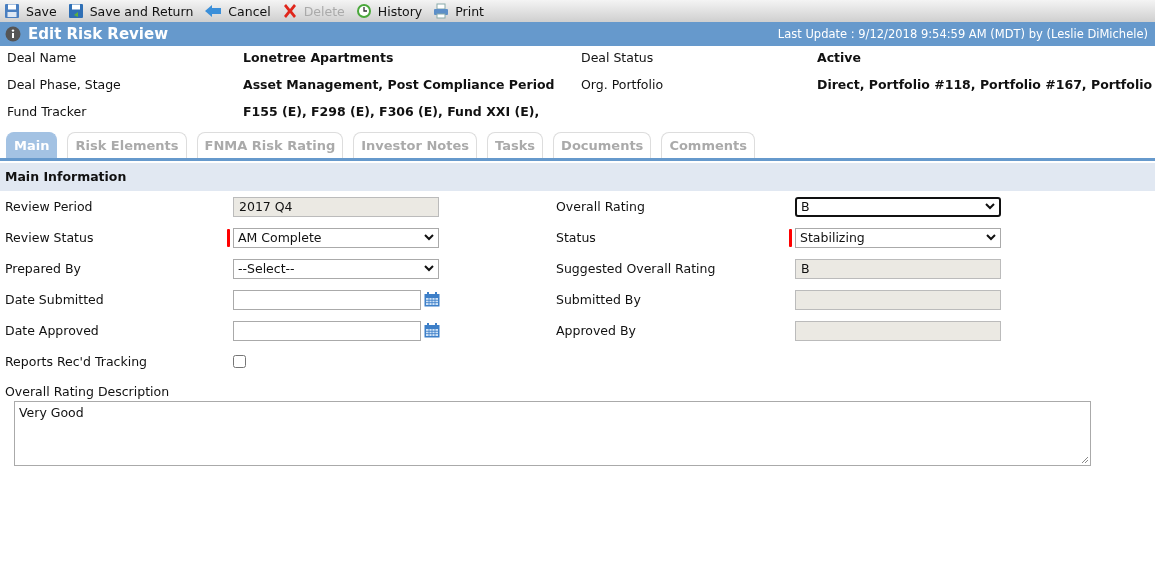 This screenshot has height=564, width=1155. Describe the element at coordinates (392, 111) in the screenshot. I see `field-value: F155 (E), F298 (E), F306 (E), Fund XXI (E),` at that location.